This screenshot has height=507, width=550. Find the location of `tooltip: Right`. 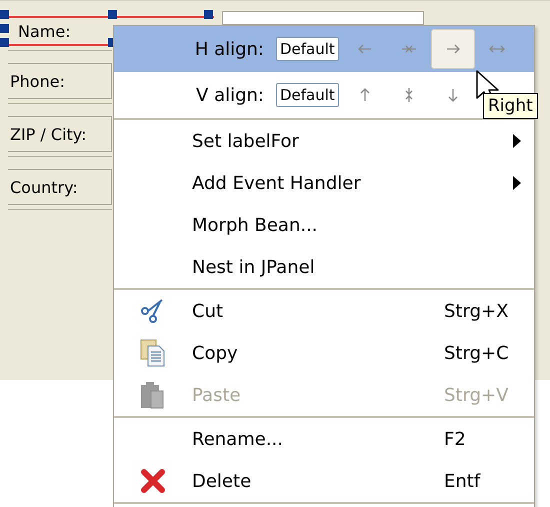

tooltip: Right is located at coordinates (510, 106).